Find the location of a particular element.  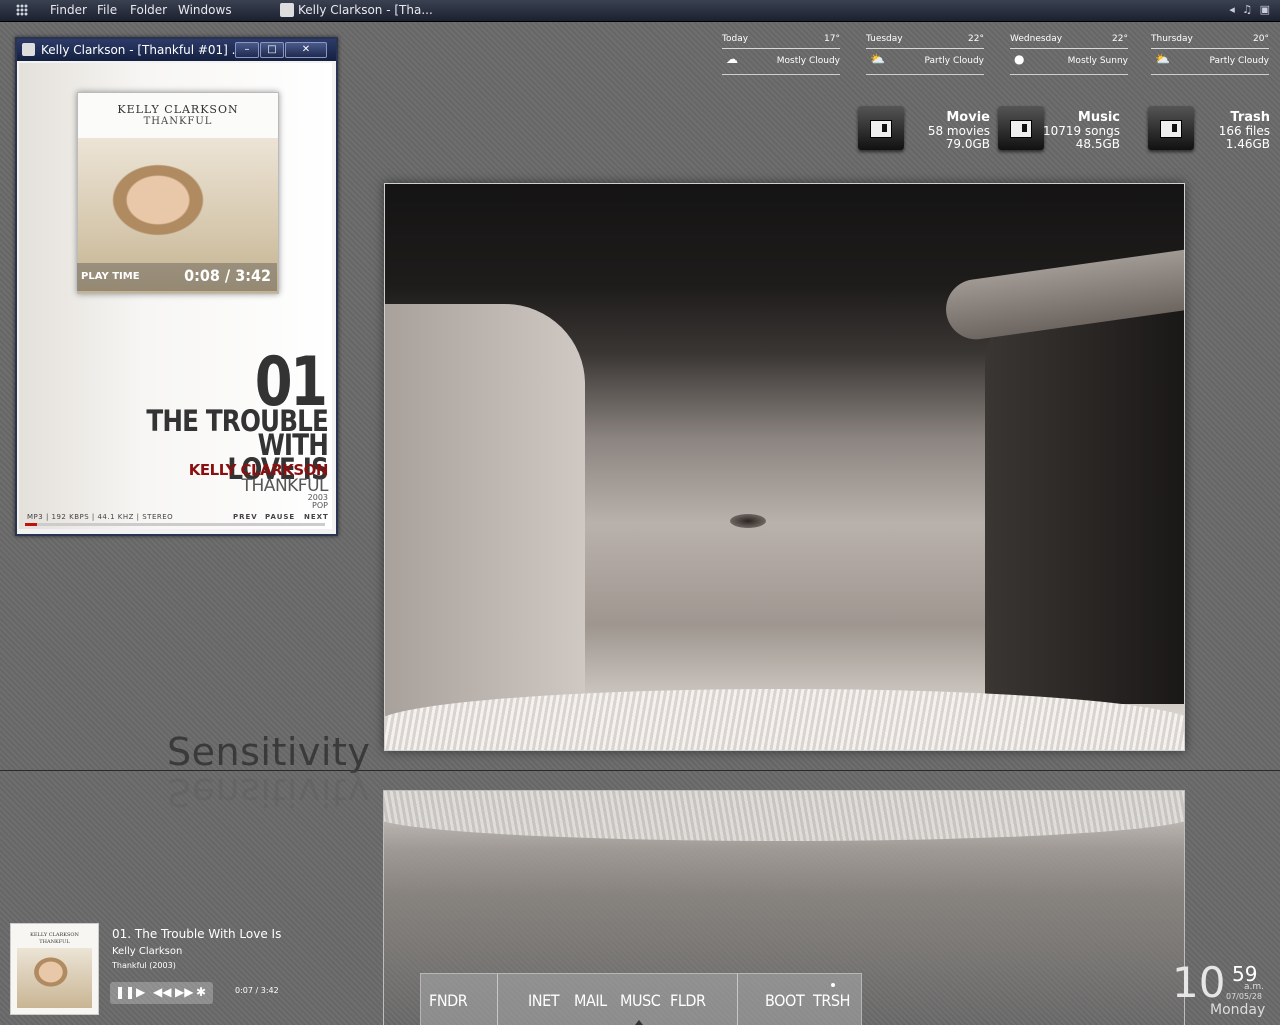

network-icon: ▣ is located at coordinates (1266, 9).